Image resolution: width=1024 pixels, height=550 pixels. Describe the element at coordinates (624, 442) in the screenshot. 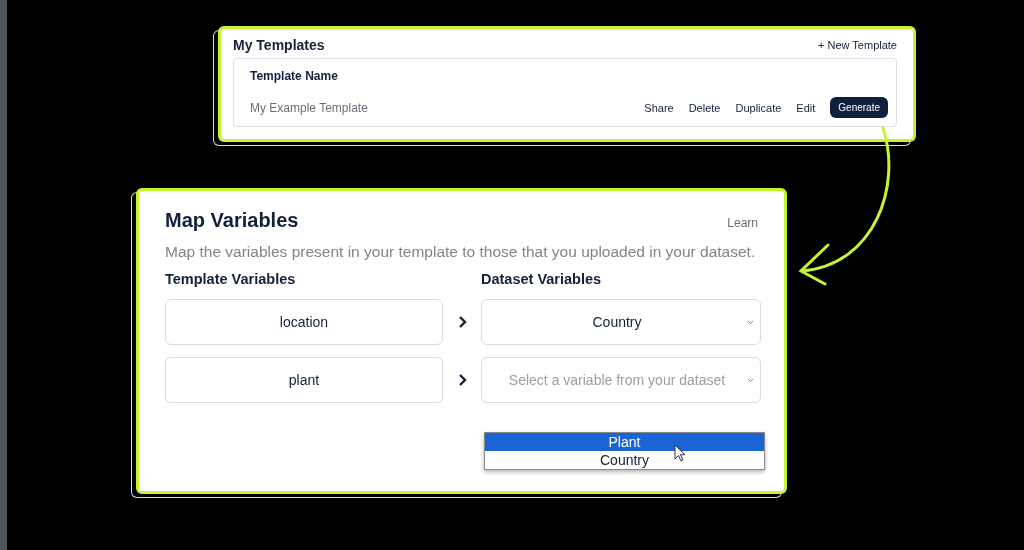

I see `dropdown-option: Plant` at that location.